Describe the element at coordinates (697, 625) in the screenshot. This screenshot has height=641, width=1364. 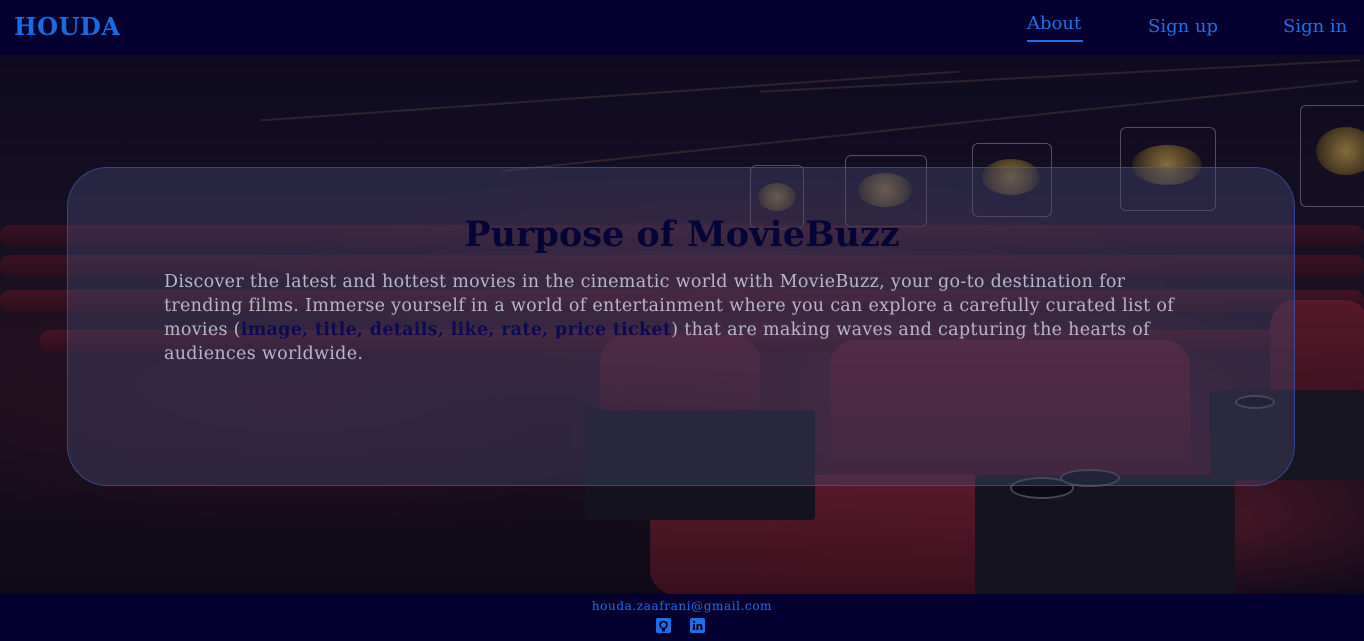
I see `linkedin-icon` at that location.